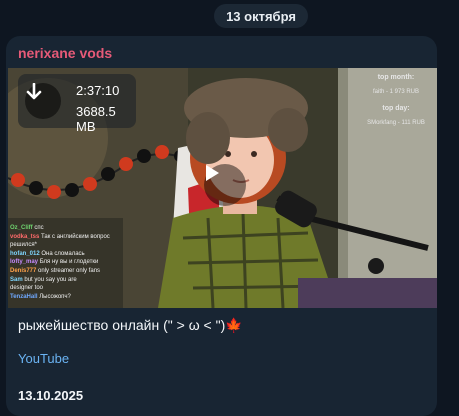 The image size is (459, 416). I want to click on channel-name: nerixane vods, so click(65, 53).